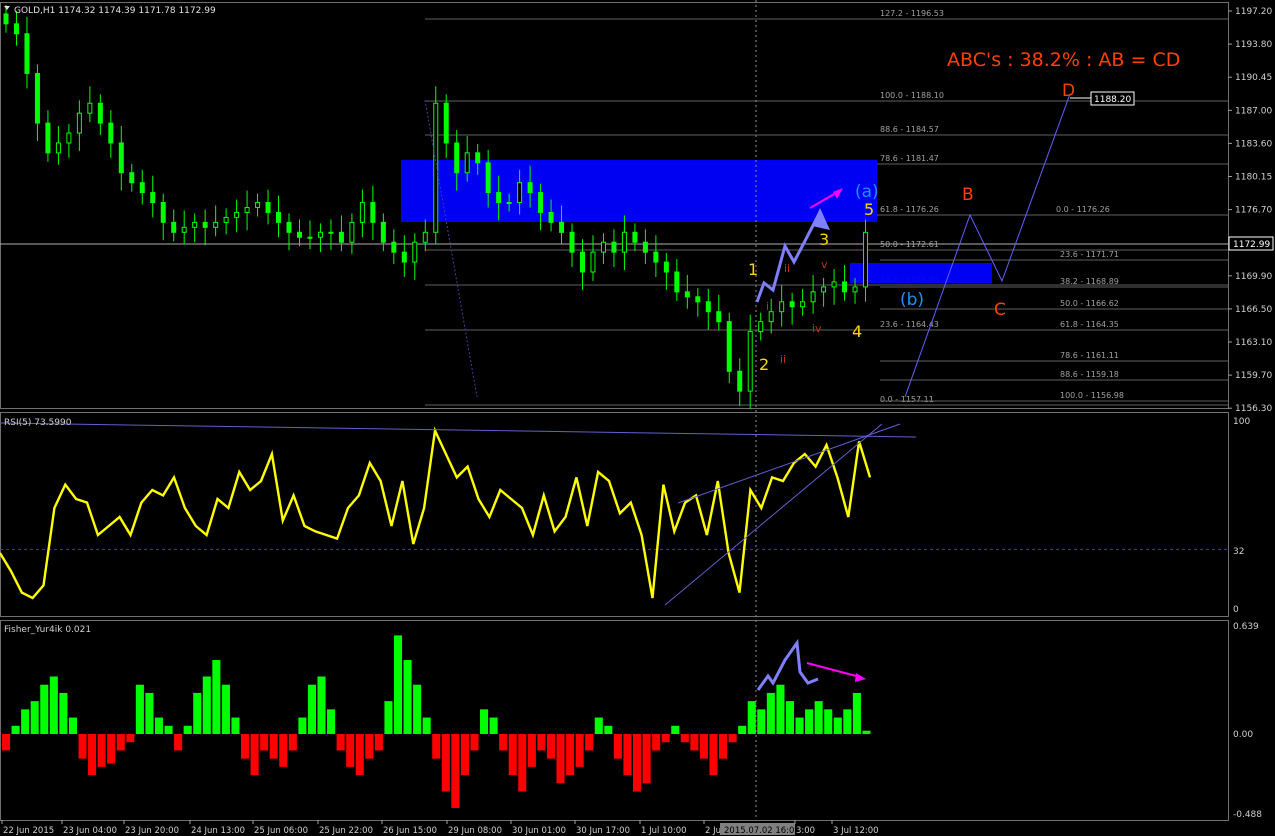  I want to click on fib-level-label: 50.0 - 1166.62, so click(1089, 303).